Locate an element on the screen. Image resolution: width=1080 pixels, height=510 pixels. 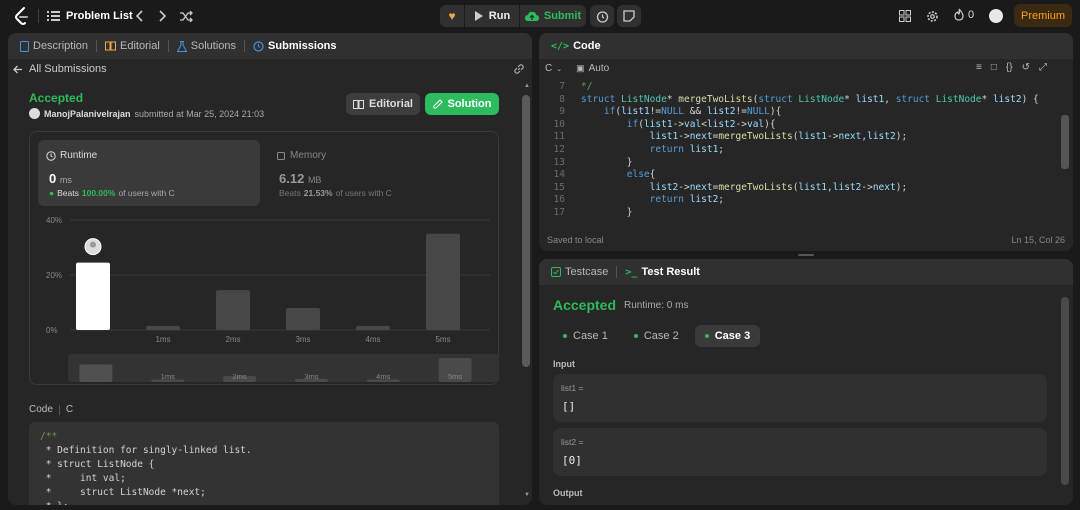
editor-toolbar: C ⌄ ▣ Auto is located at coordinates (577, 68).